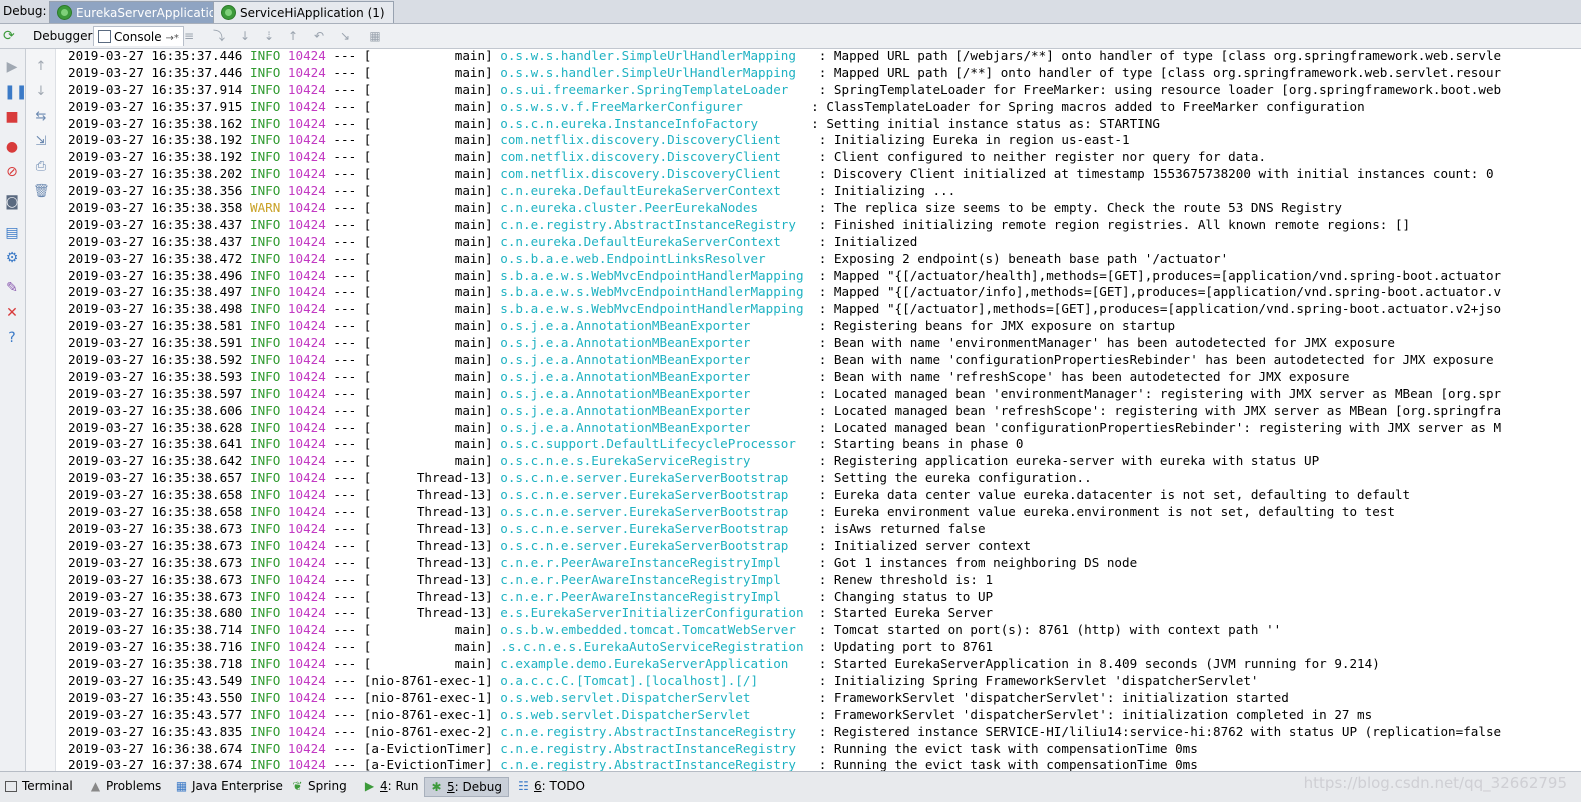  Describe the element at coordinates (15, 92) in the screenshot. I see `pause-icon: ❚❚` at that location.